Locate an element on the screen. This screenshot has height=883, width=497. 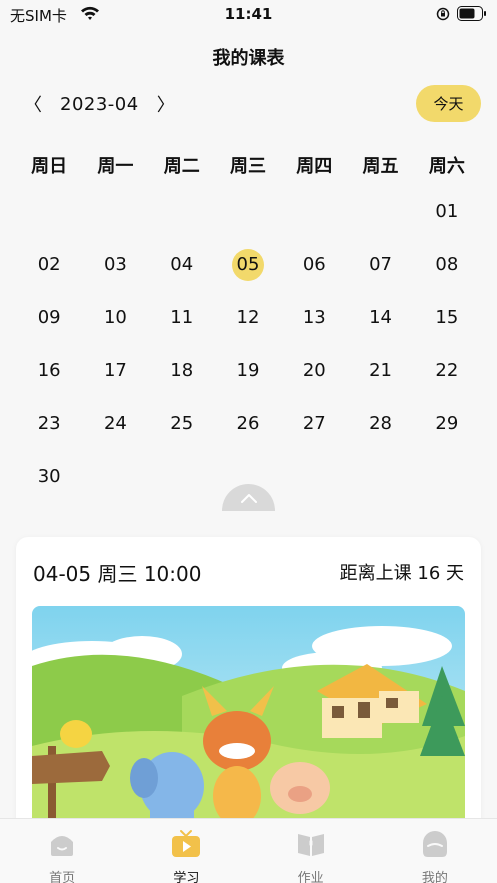
rotation-lock-icon is located at coordinates (443, 14).